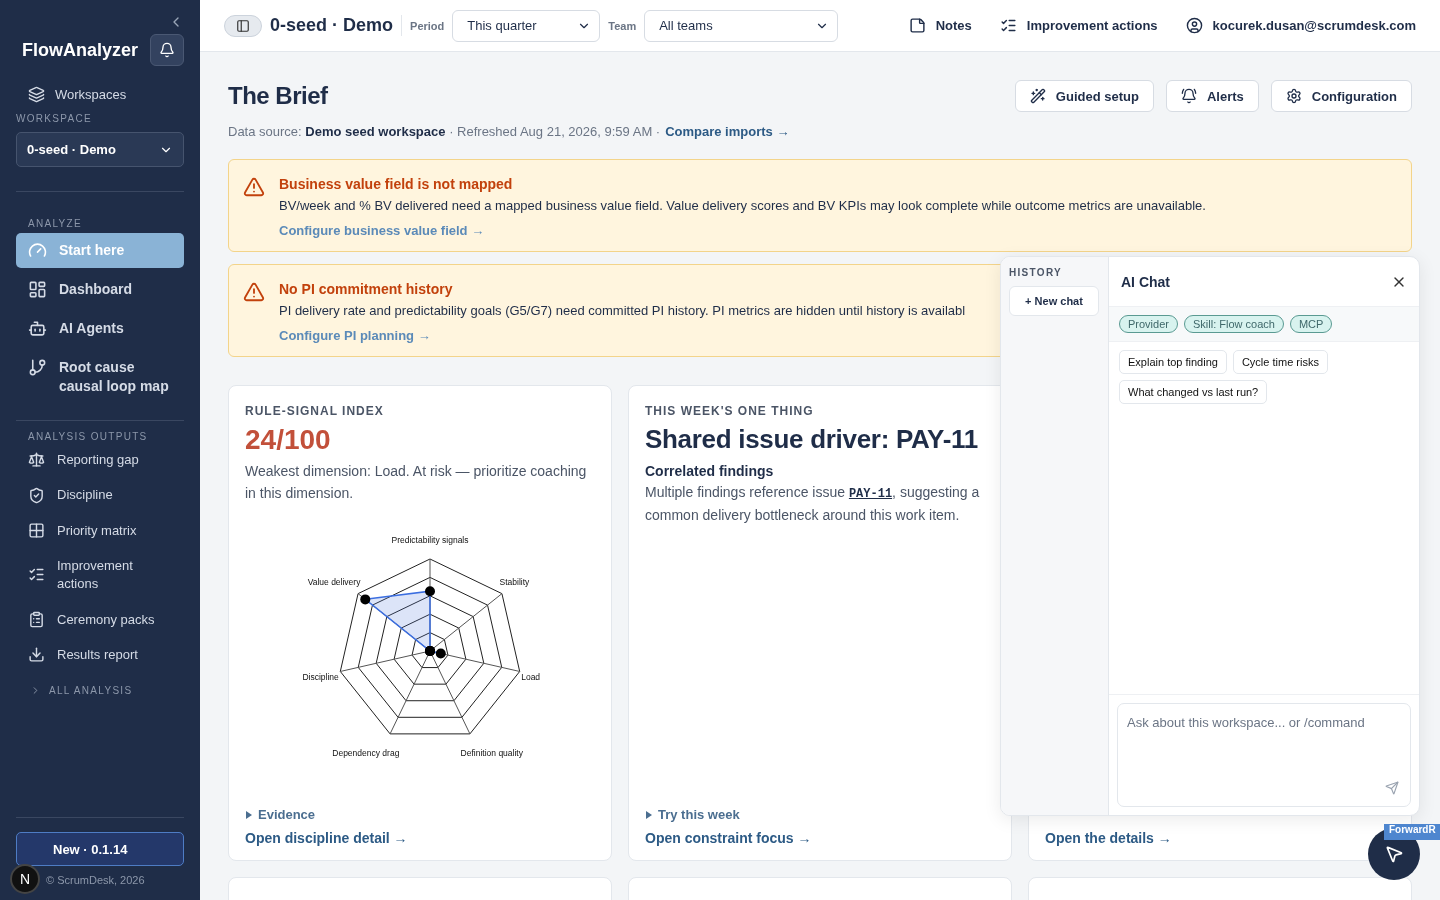 This screenshot has width=1440, height=900. Describe the element at coordinates (1036, 272) in the screenshot. I see `section-label: HISTORY` at that location.